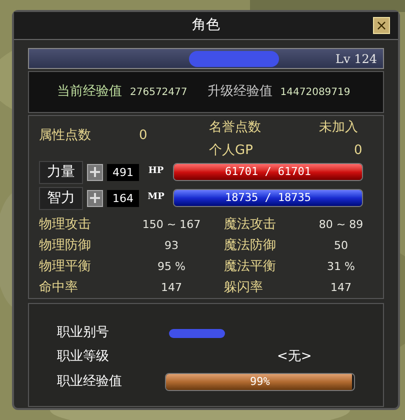 The width and height of the screenshot is (405, 420). What do you see at coordinates (206, 25) in the screenshot?
I see `window-title: 角色` at bounding box center [206, 25].